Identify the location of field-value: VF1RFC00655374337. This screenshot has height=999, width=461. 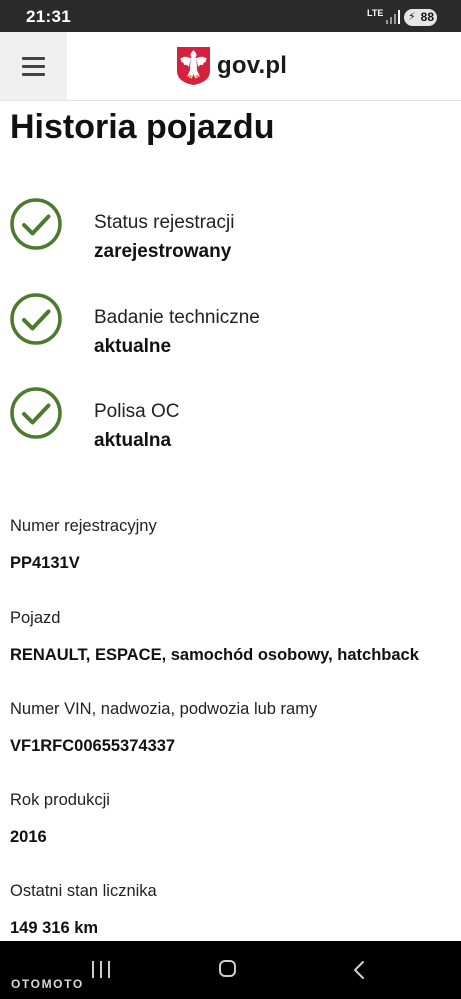
(93, 746).